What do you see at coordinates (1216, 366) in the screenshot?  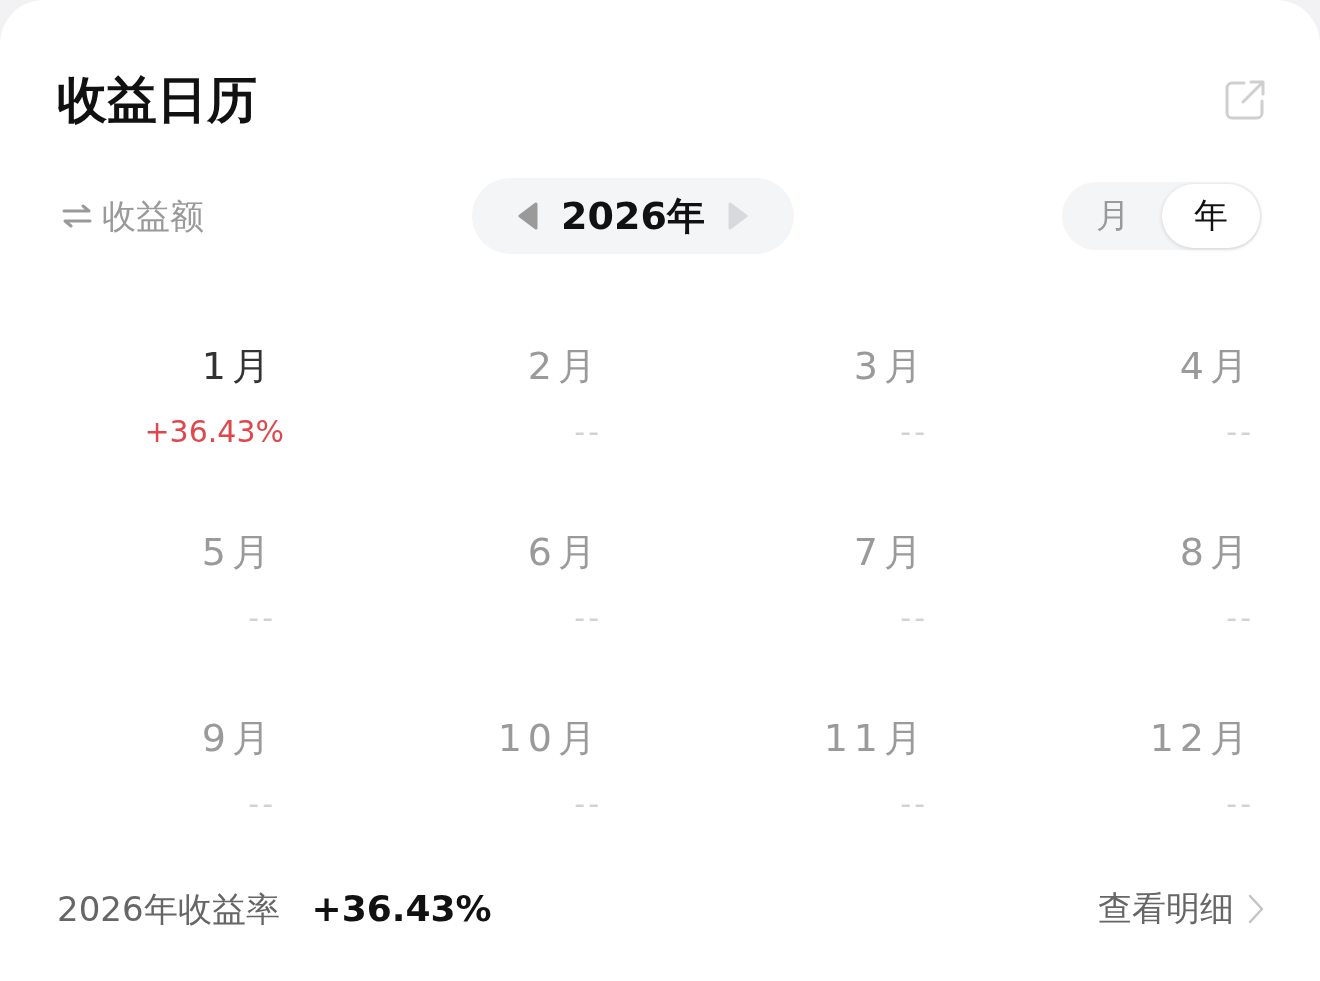 I see `month-label: 4月` at bounding box center [1216, 366].